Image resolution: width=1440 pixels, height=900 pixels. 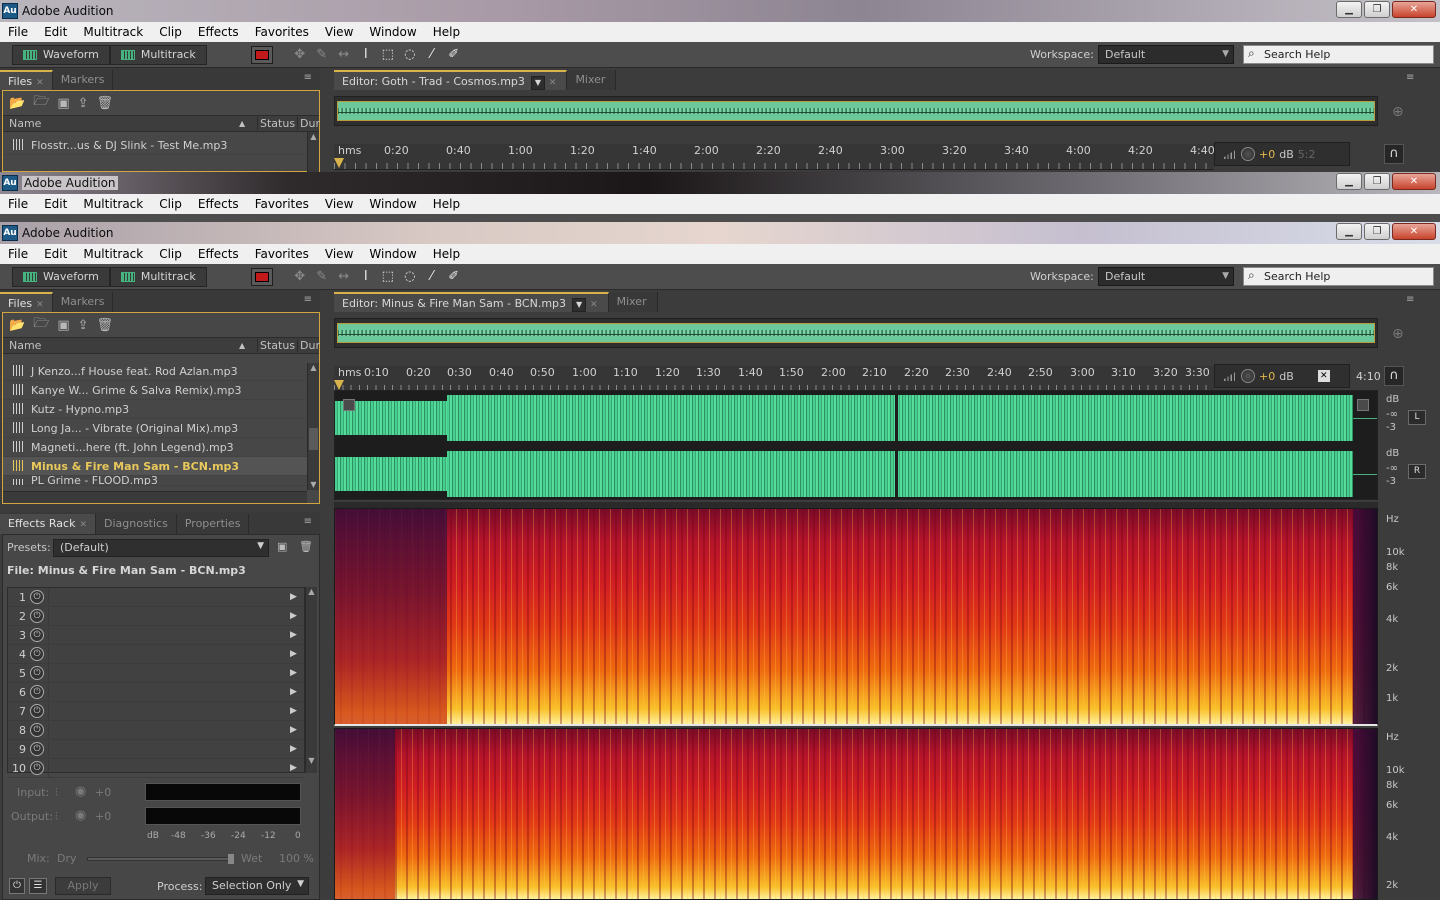 I want to click on waveform-overview, so click(x=856, y=111).